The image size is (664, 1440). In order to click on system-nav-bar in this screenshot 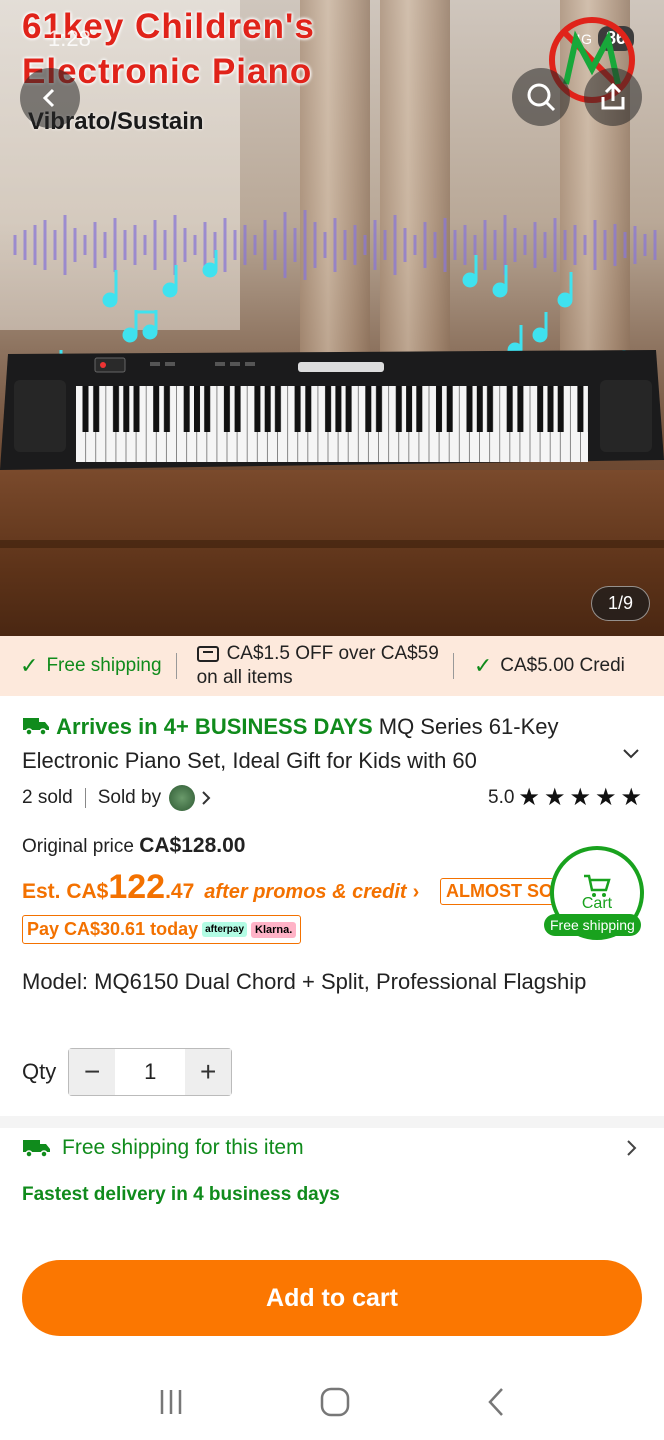, I will do `click(332, 1402)`.